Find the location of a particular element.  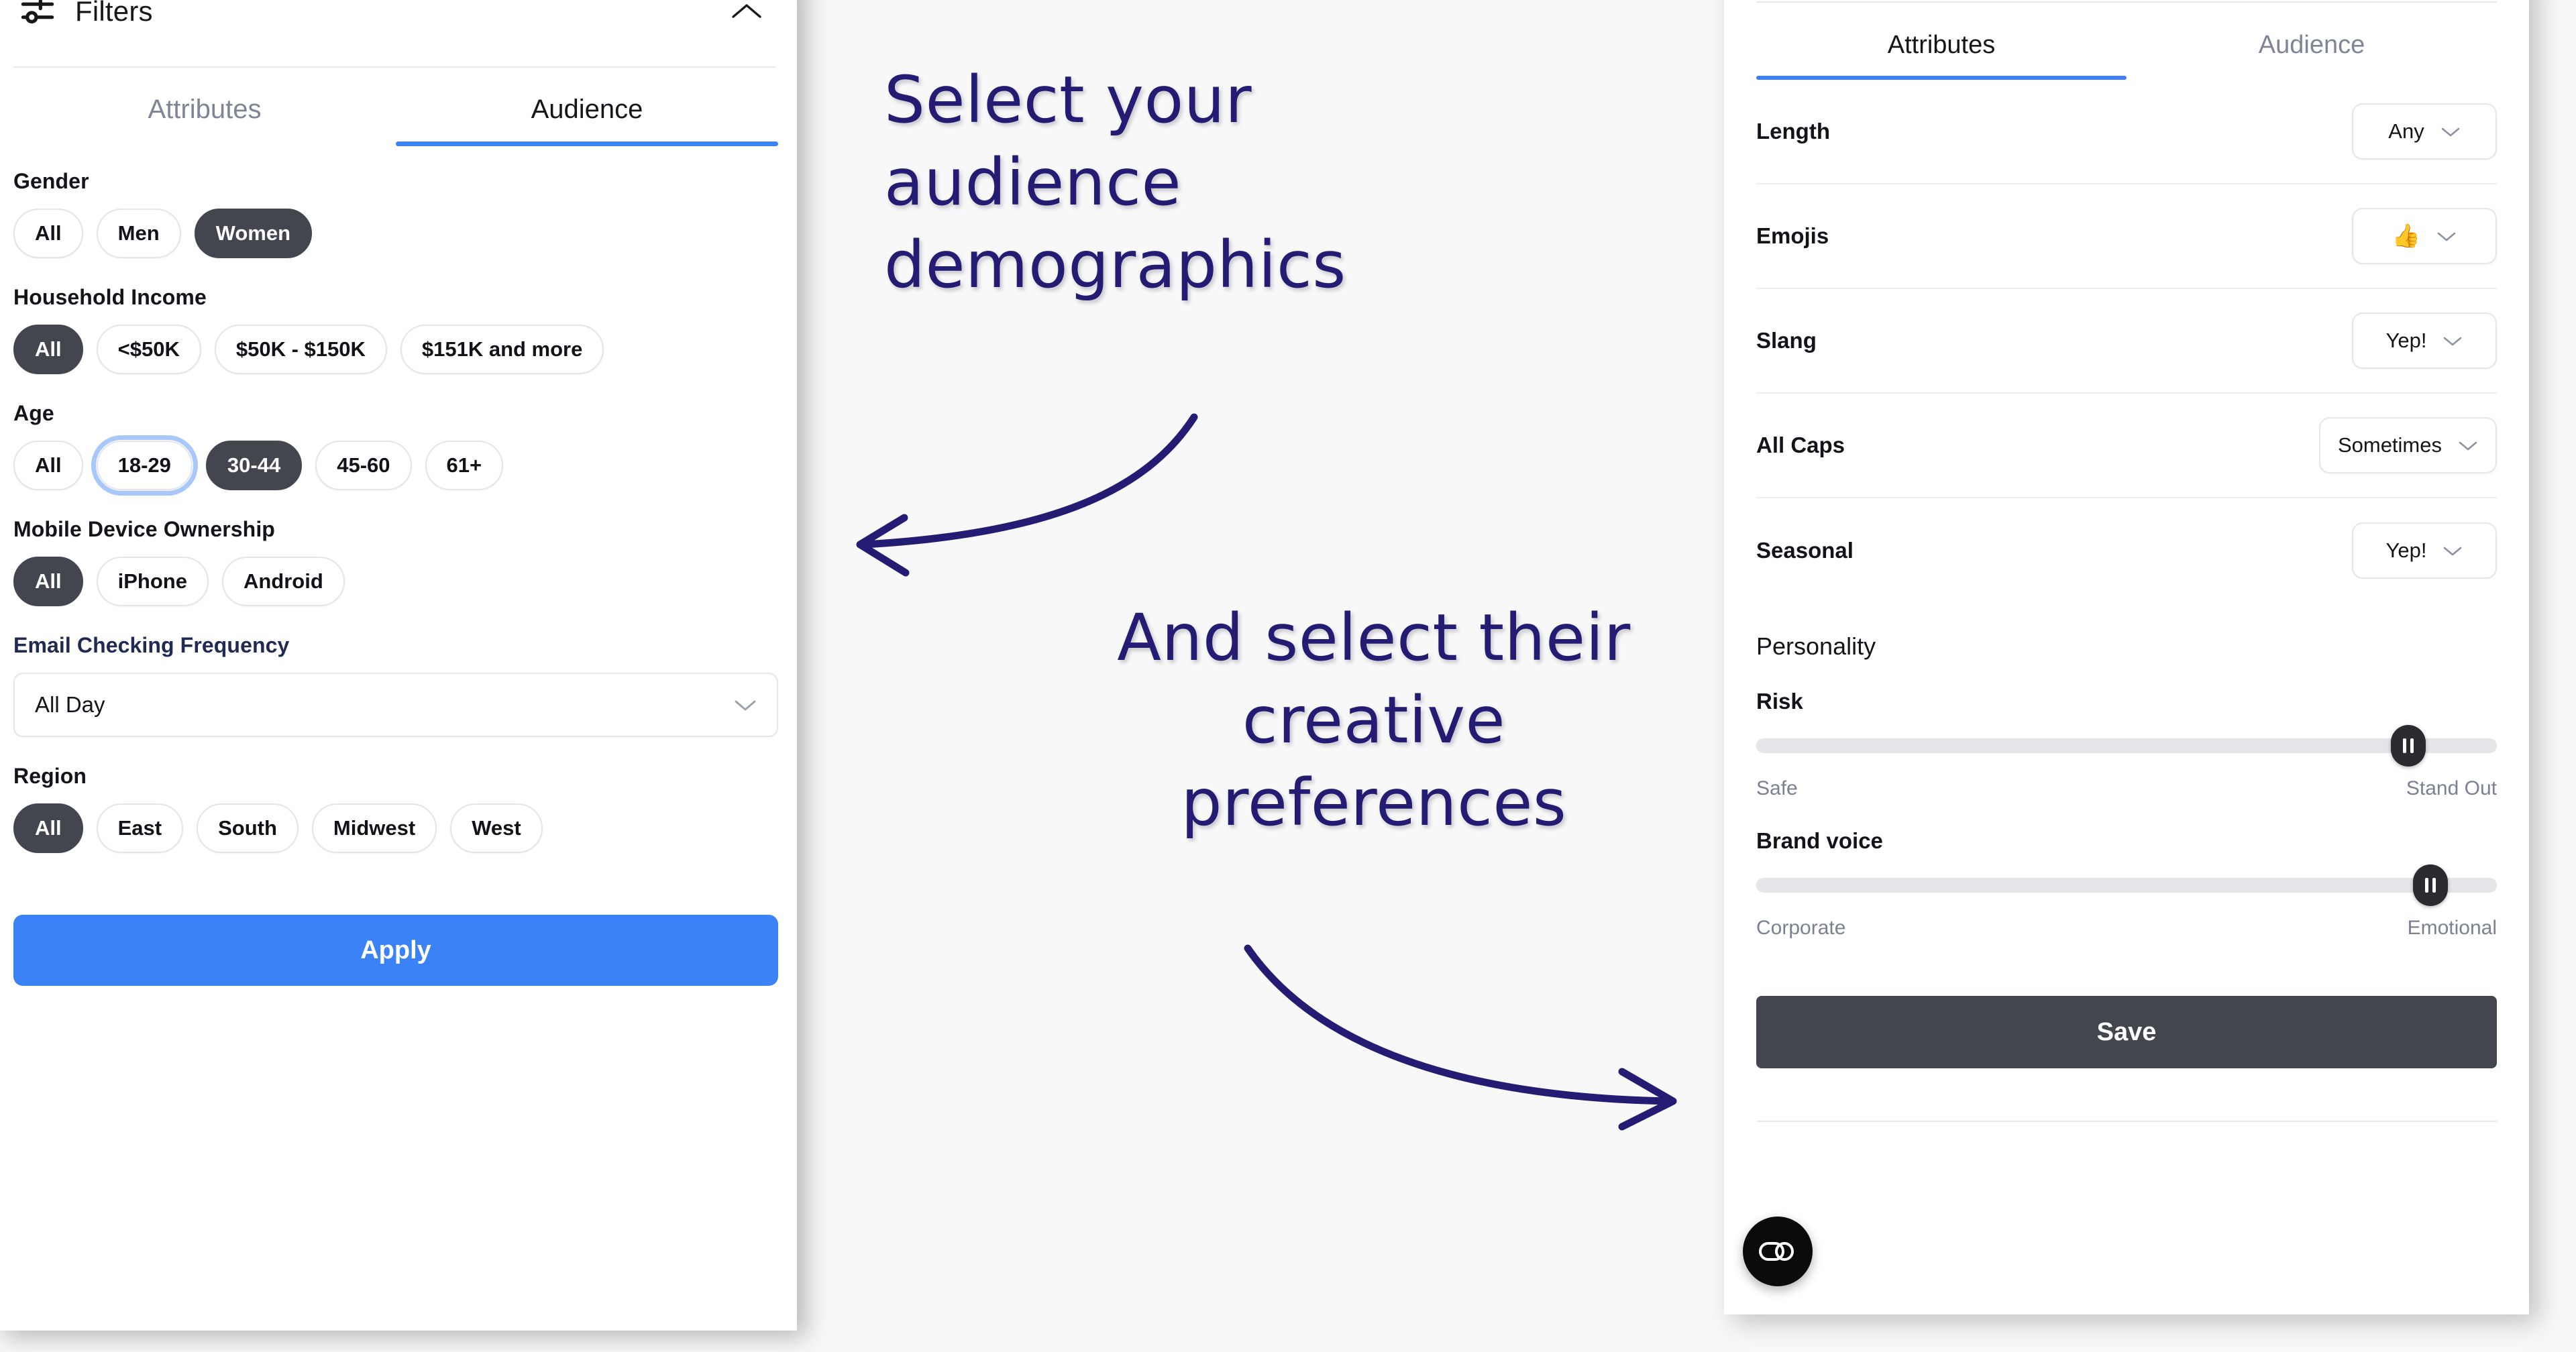

save-button-container: Save is located at coordinates (2126, 1032).